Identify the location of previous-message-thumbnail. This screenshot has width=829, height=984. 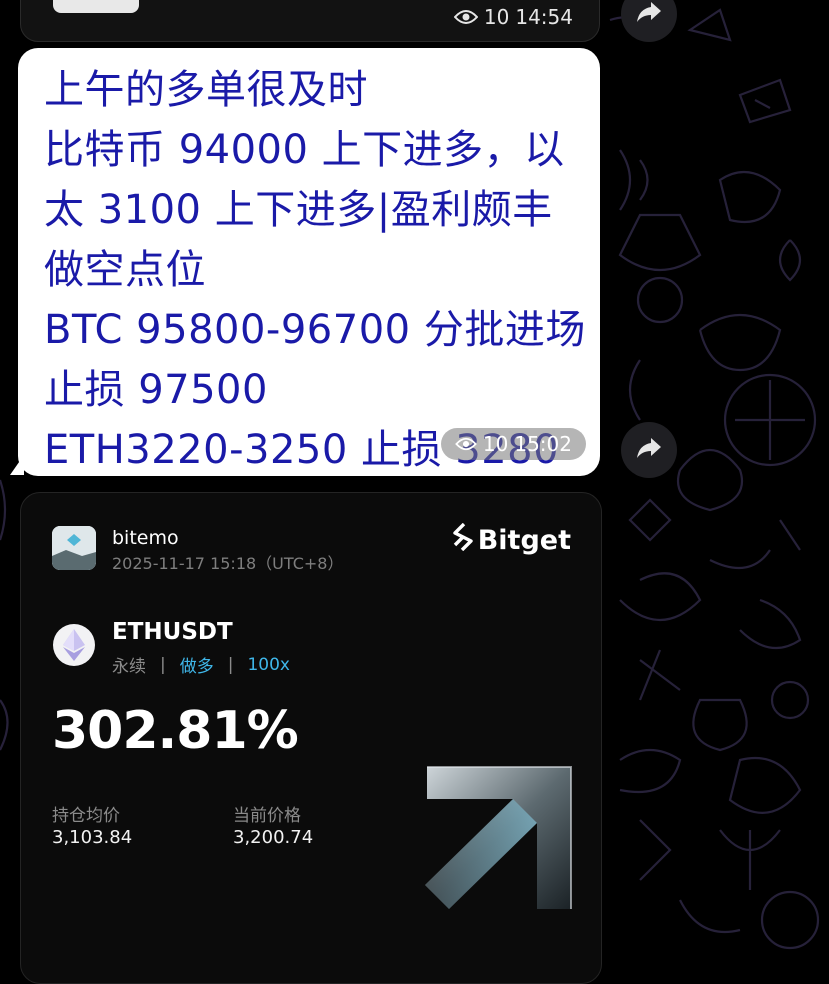
(96, 6).